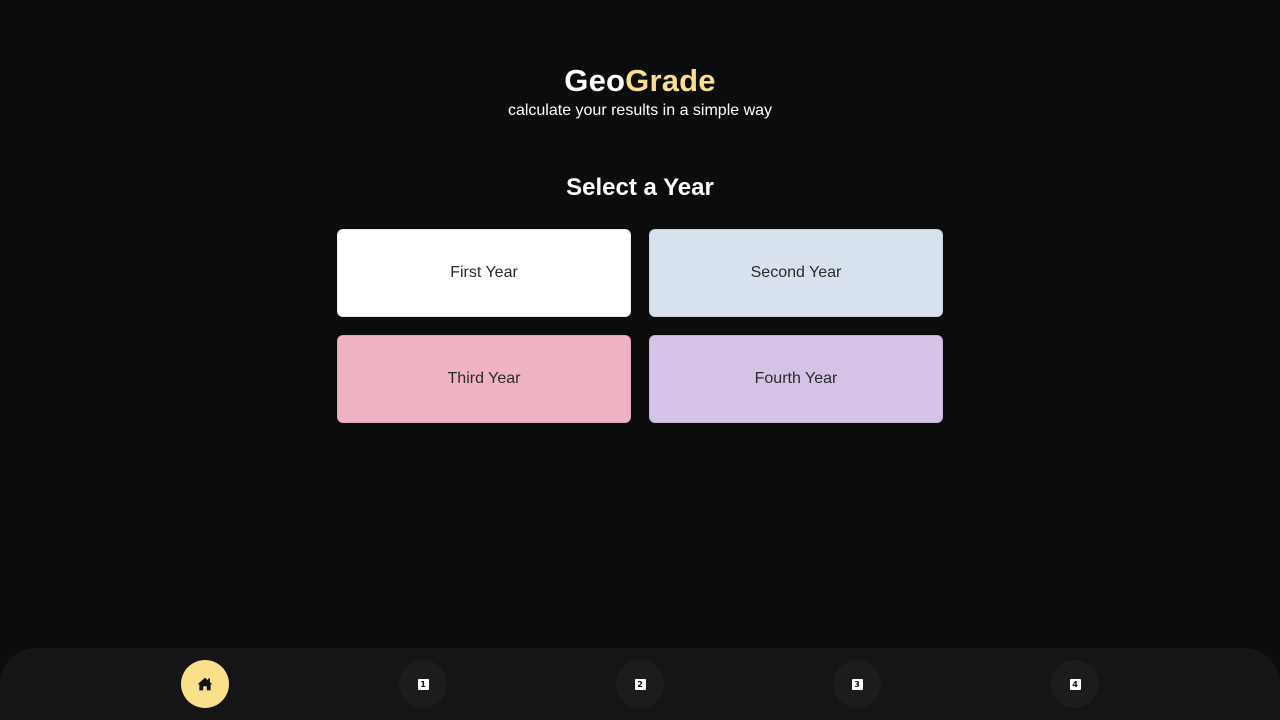  What do you see at coordinates (640, 110) in the screenshot?
I see `app-tagline: calculate your results in a simple way` at bounding box center [640, 110].